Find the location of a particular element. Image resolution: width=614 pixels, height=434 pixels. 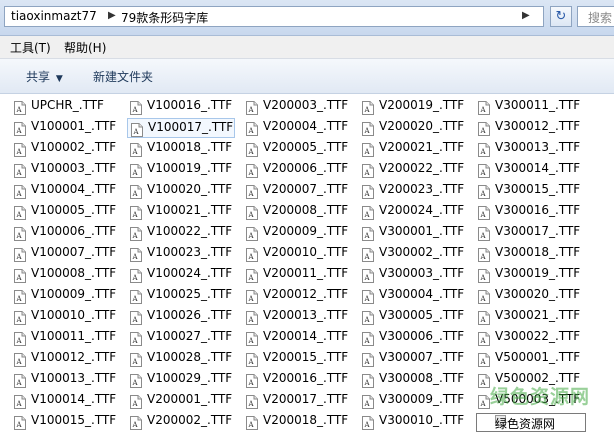

file-name: V100026_.TTF is located at coordinates (190, 315).